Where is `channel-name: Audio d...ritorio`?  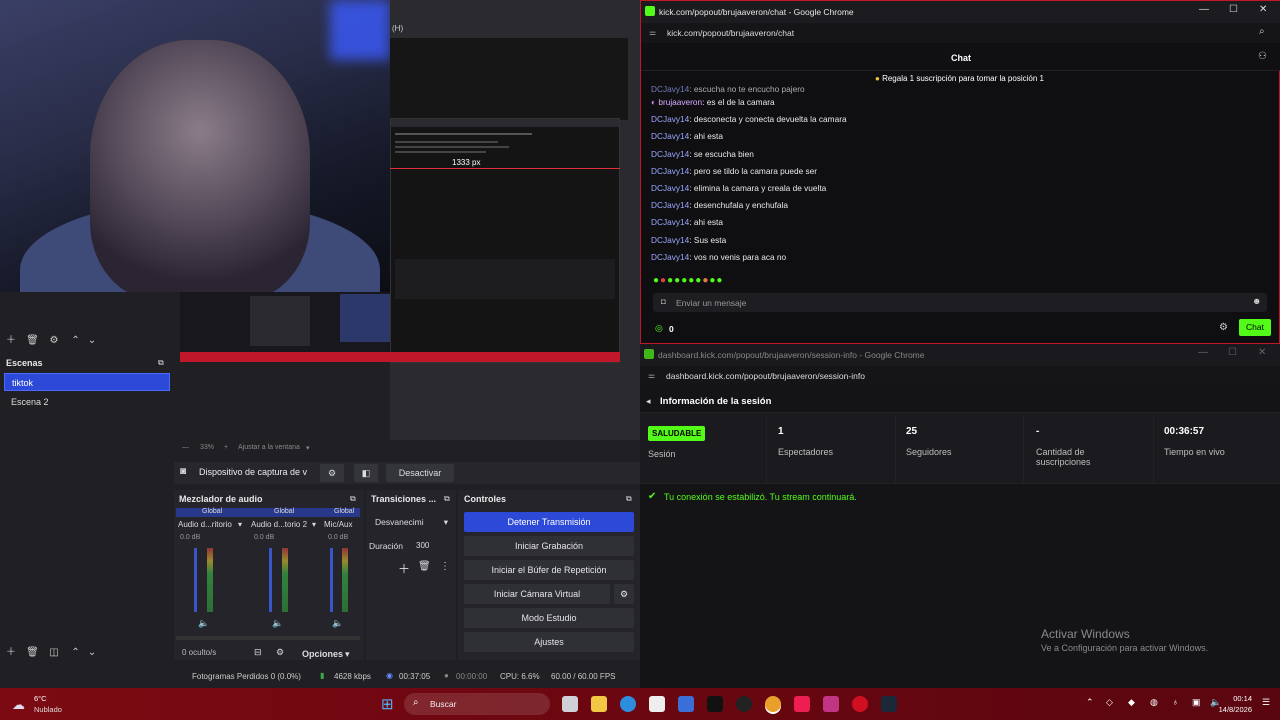 channel-name: Audio d...ritorio is located at coordinates (205, 524).